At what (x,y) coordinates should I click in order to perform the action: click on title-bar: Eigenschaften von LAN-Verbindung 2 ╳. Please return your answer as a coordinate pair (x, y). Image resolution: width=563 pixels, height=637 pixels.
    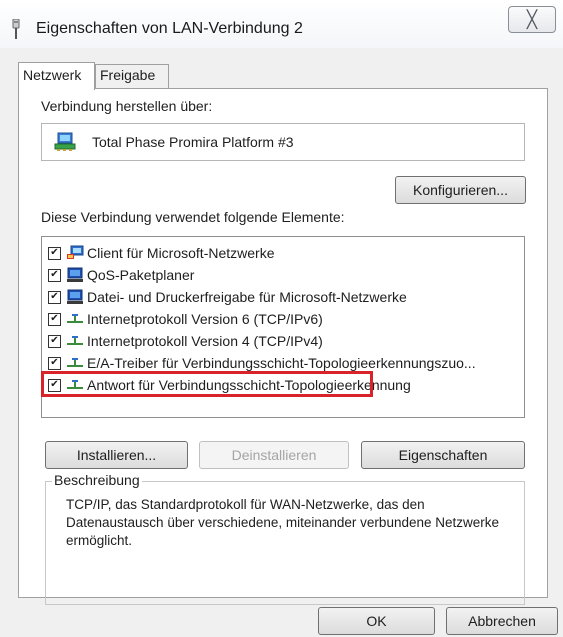
    Looking at the image, I should click on (281, 24).